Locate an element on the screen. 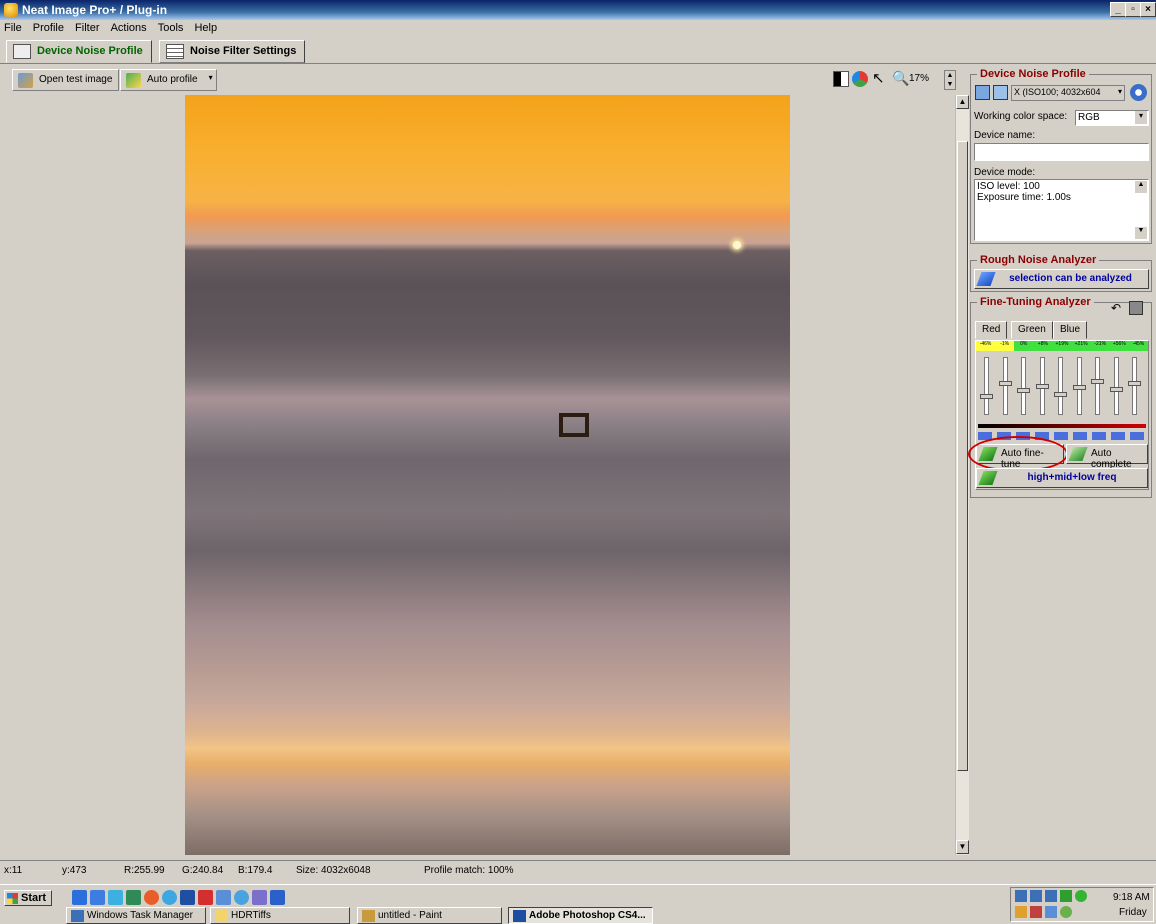 Image resolution: width=1156 pixels, height=924 pixels. open-test-image-button: Open test image is located at coordinates (66, 80).